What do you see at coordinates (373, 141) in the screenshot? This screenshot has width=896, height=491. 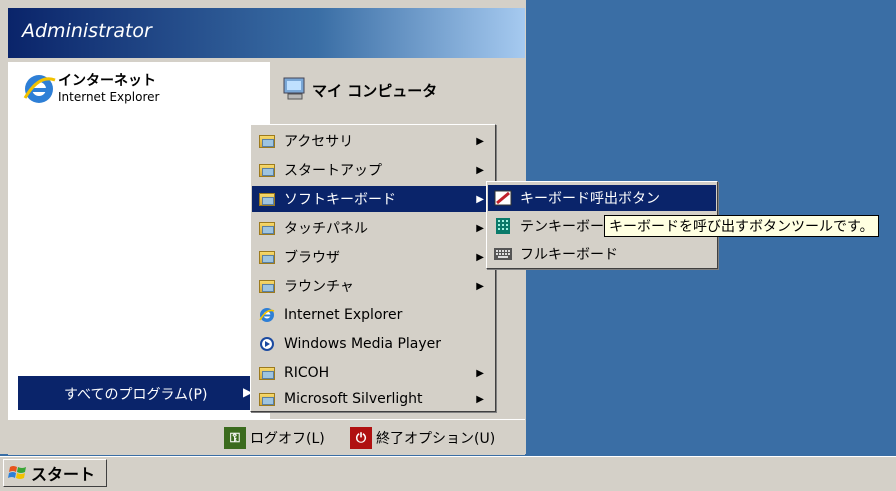 I see `menu-item-accessories: アクセサリ ▶` at bounding box center [373, 141].